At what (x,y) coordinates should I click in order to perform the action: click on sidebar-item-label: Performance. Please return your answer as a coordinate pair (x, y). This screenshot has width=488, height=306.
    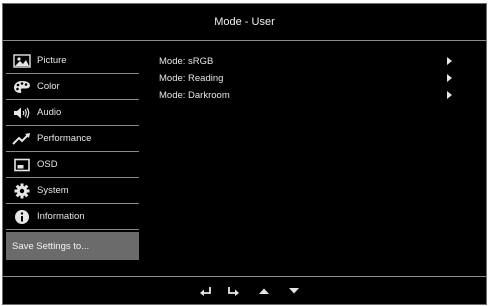
    Looking at the image, I should click on (64, 138).